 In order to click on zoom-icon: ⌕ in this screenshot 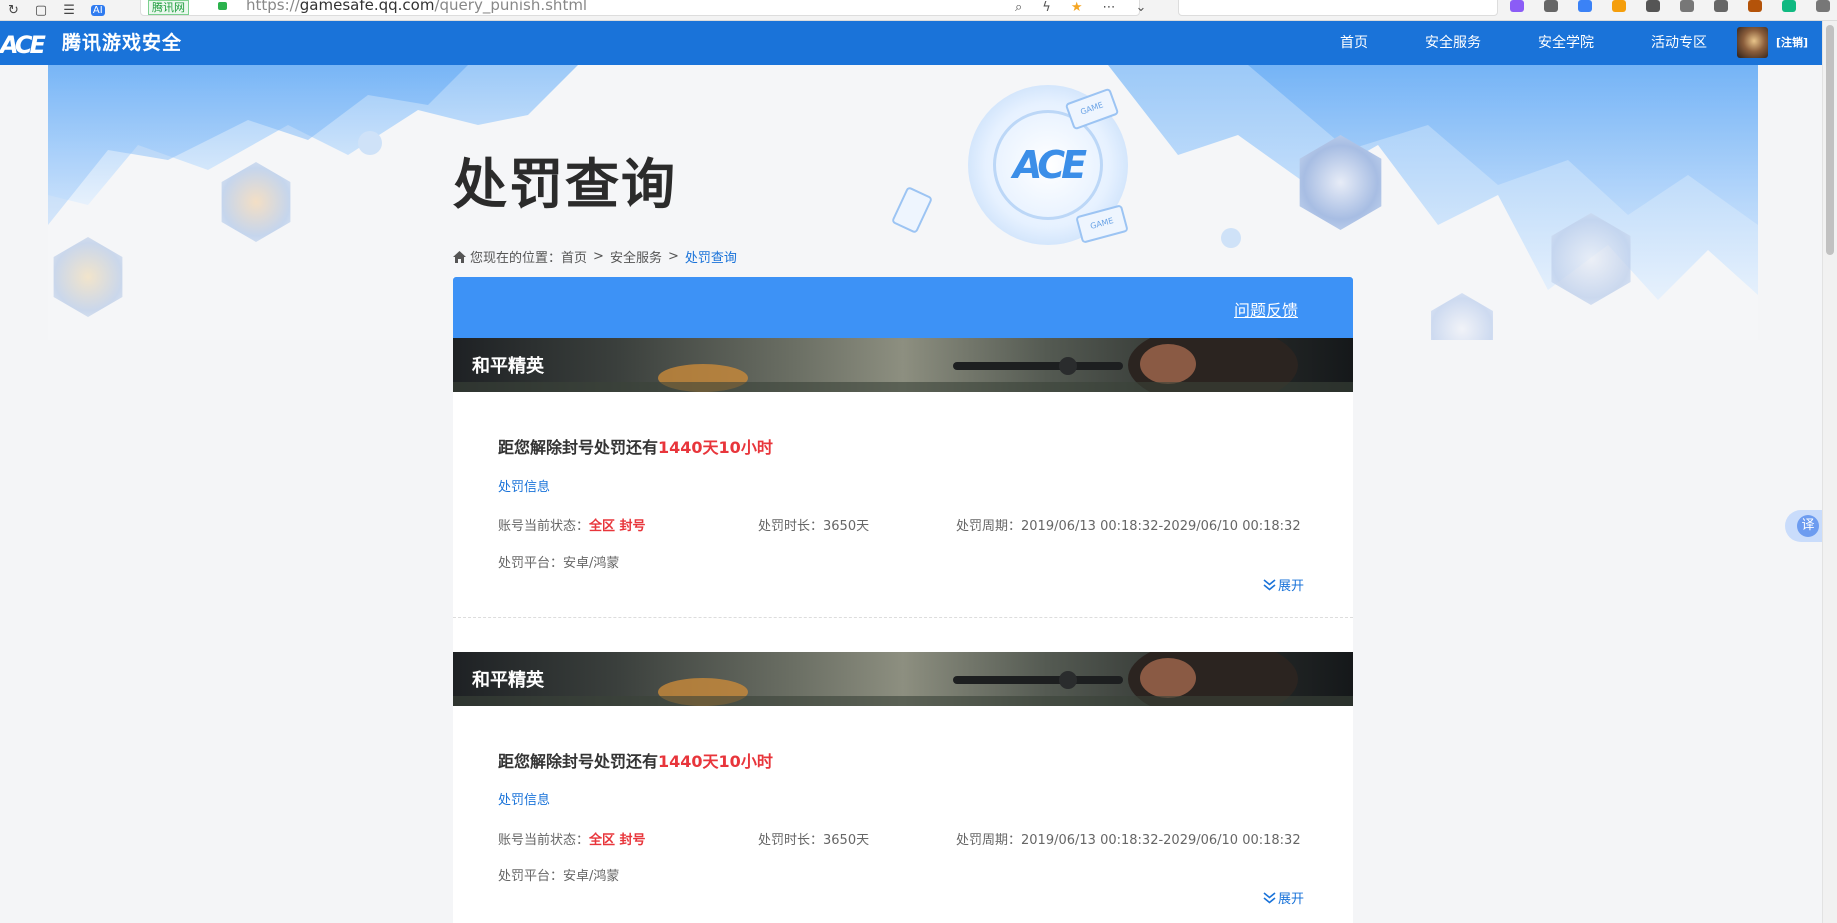, I will do `click(1018, 7)`.